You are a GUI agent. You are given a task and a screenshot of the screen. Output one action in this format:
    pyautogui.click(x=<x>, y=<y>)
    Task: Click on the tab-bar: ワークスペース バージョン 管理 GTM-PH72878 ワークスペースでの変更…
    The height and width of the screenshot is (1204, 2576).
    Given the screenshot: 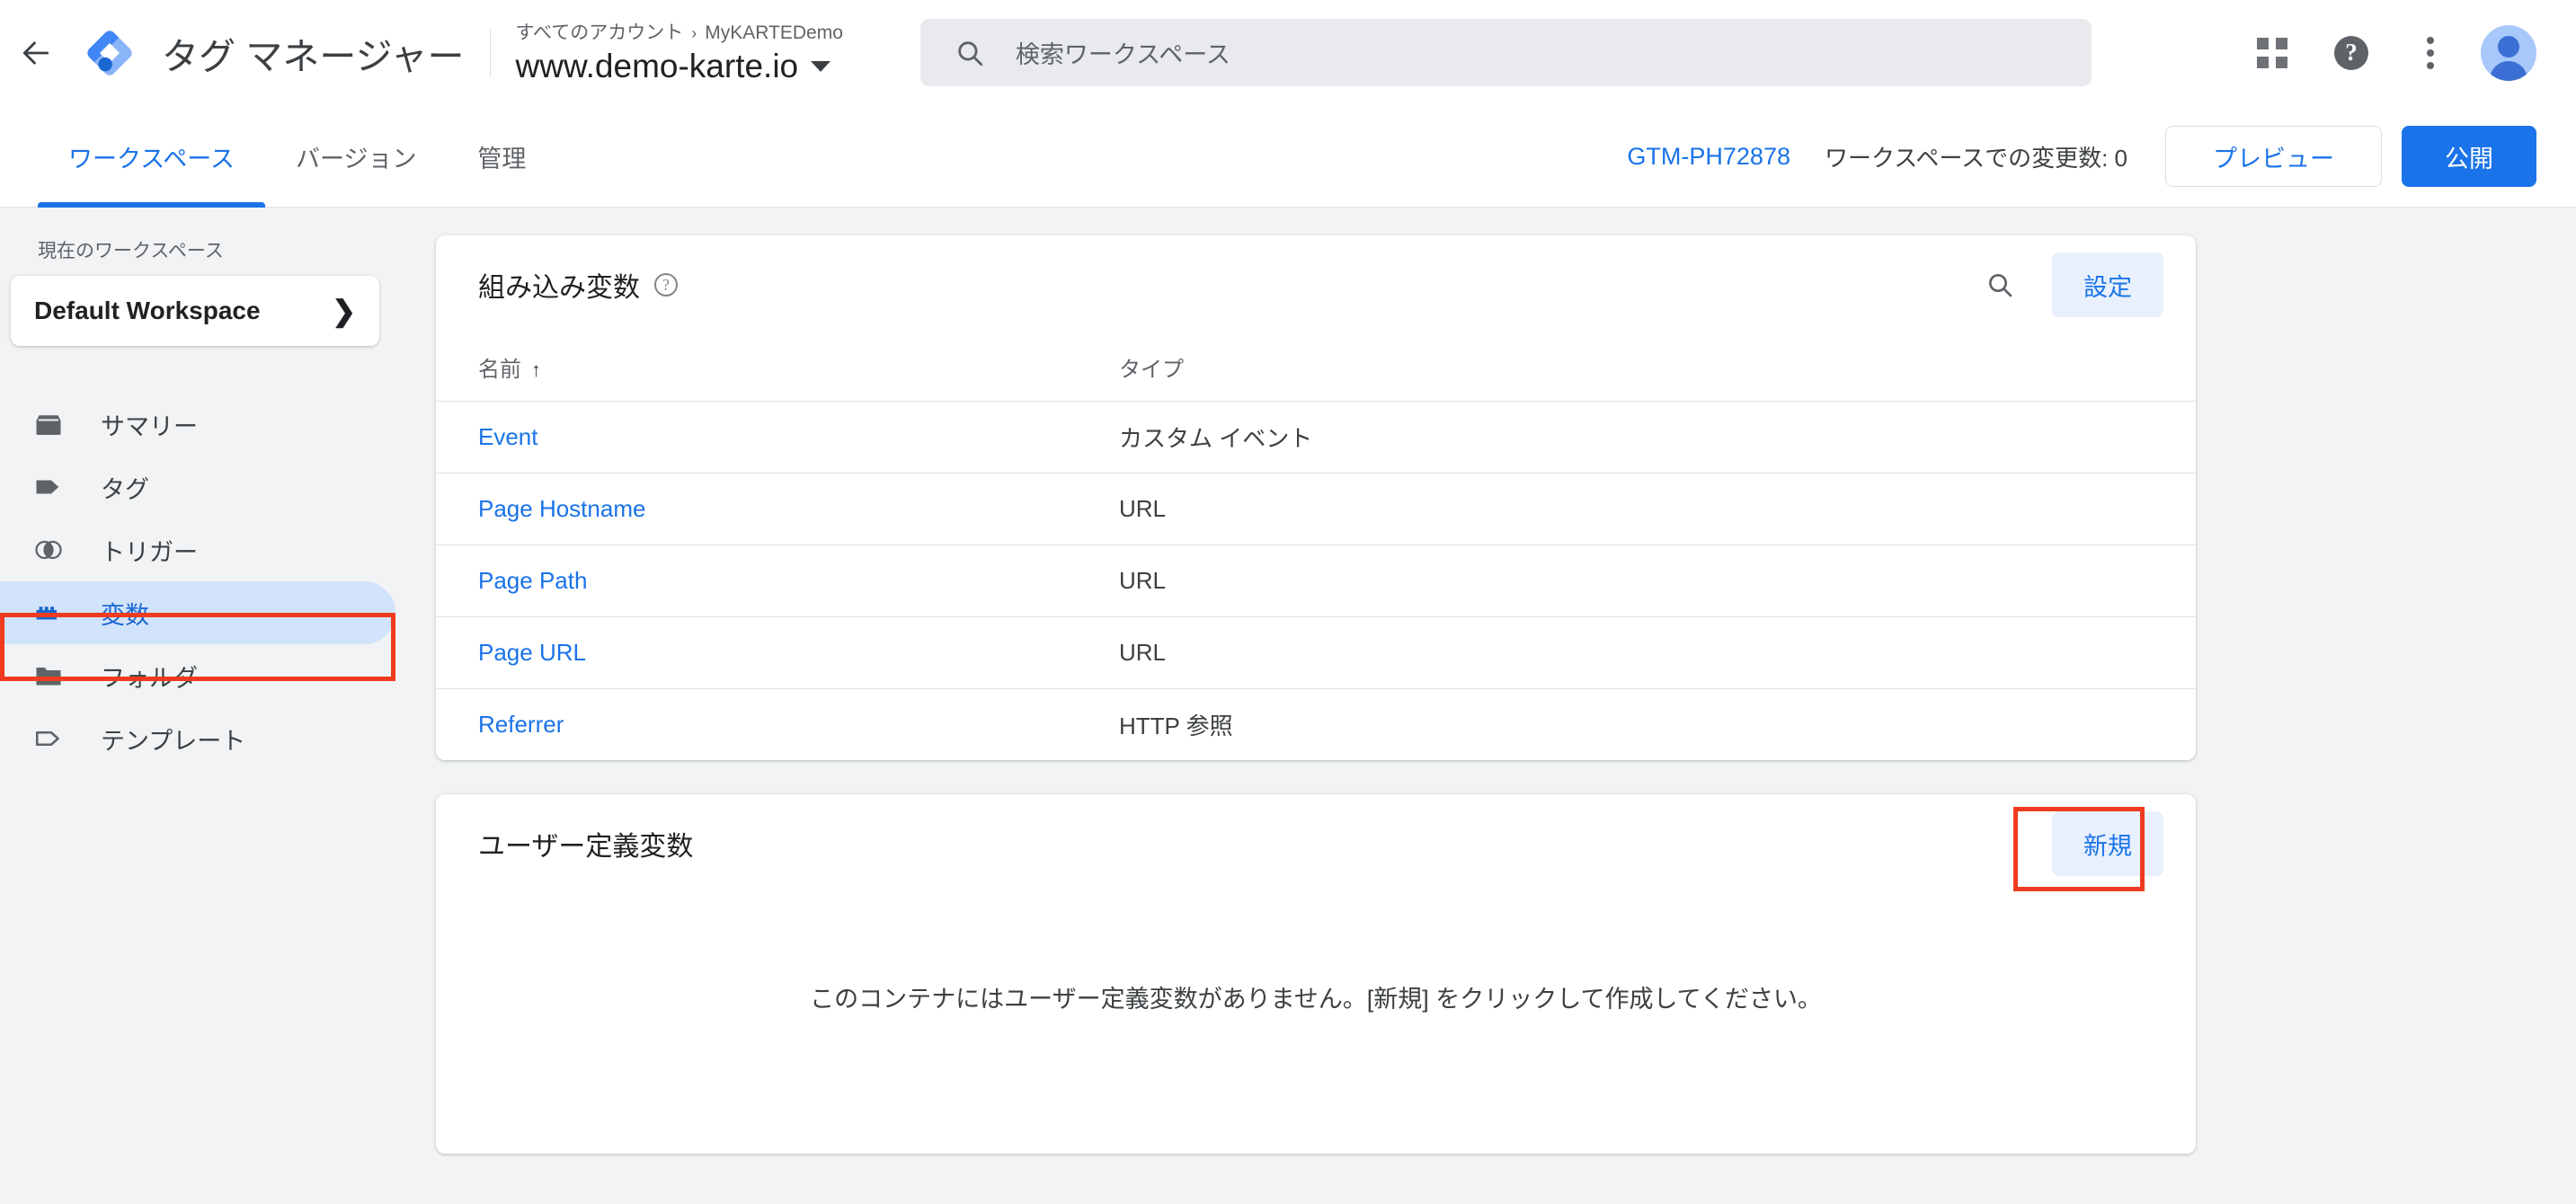 What is the action you would take?
    pyautogui.click(x=1288, y=156)
    